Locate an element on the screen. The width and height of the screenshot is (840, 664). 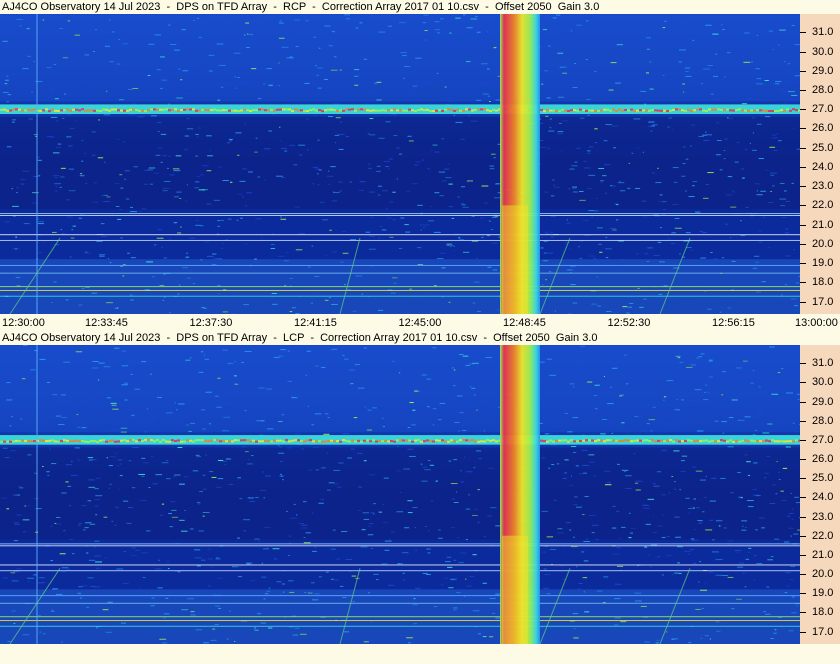
freq-tick-label: 25.0 is located at coordinates (823, 478).